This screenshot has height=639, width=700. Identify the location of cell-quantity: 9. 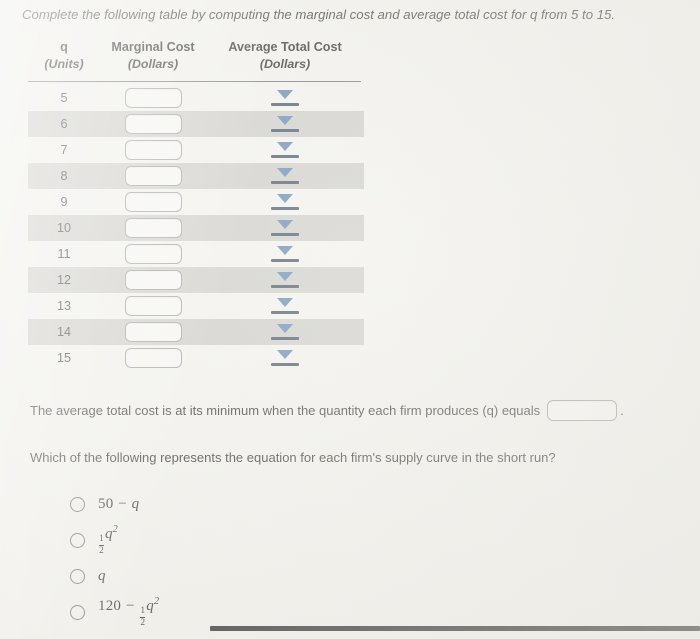
(64, 202).